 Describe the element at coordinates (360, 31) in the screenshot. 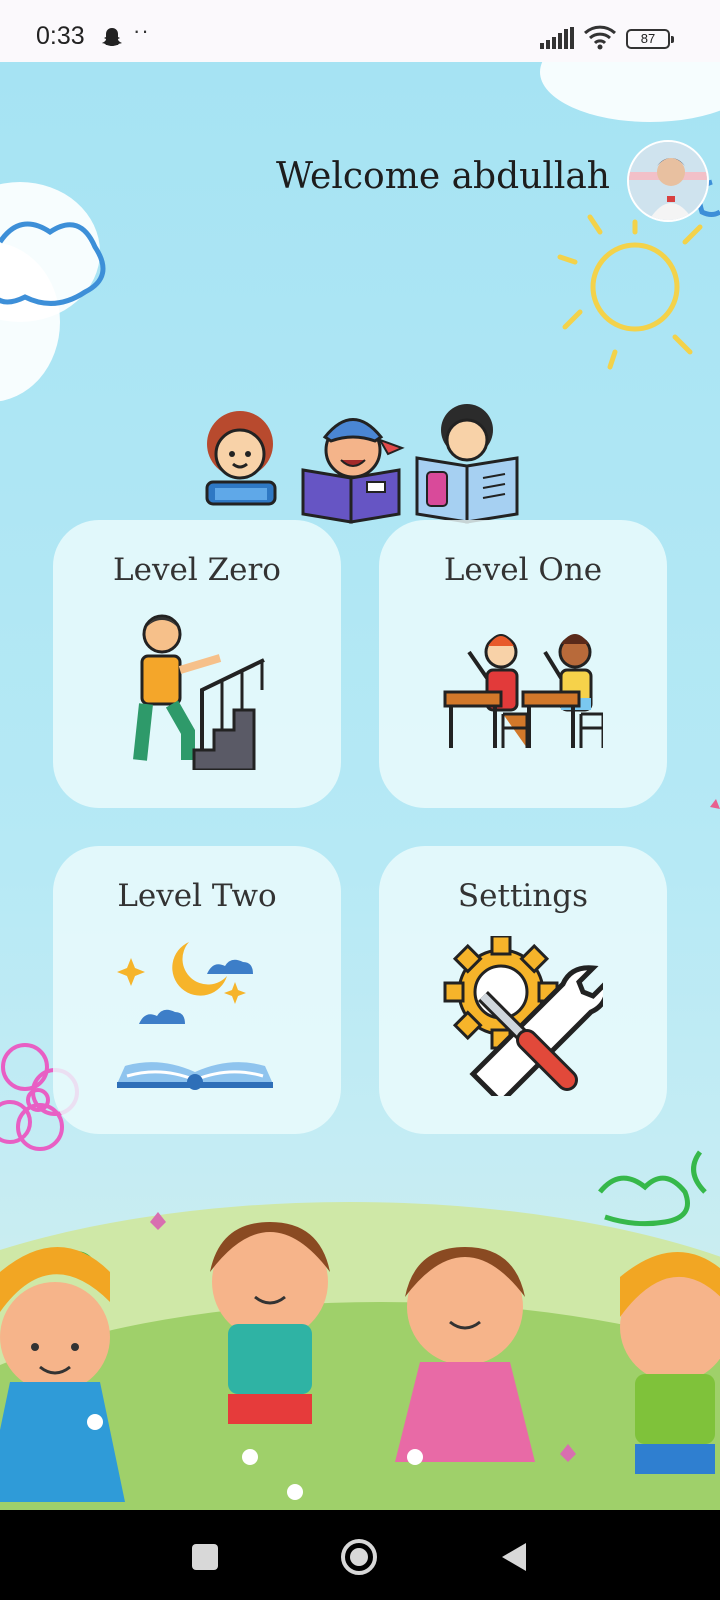

I see `status-bar: 0:33 ·· 87` at that location.